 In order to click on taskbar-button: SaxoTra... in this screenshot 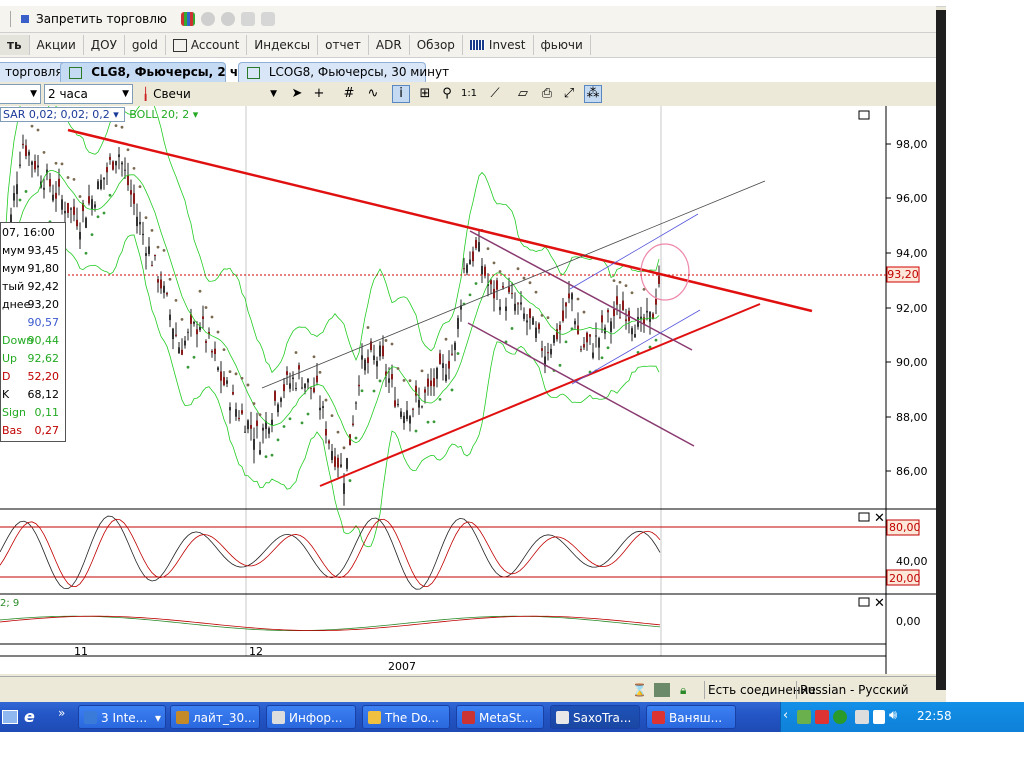, I will do `click(595, 717)`.